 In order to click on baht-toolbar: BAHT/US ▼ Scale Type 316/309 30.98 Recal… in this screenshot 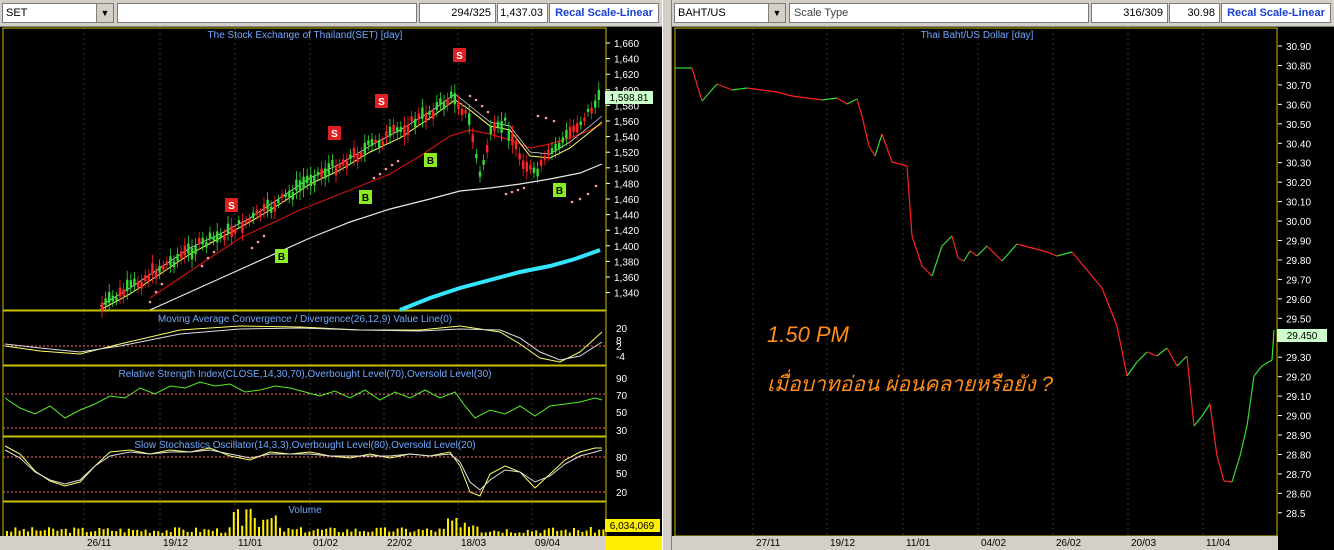, I will do `click(1003, 13)`.